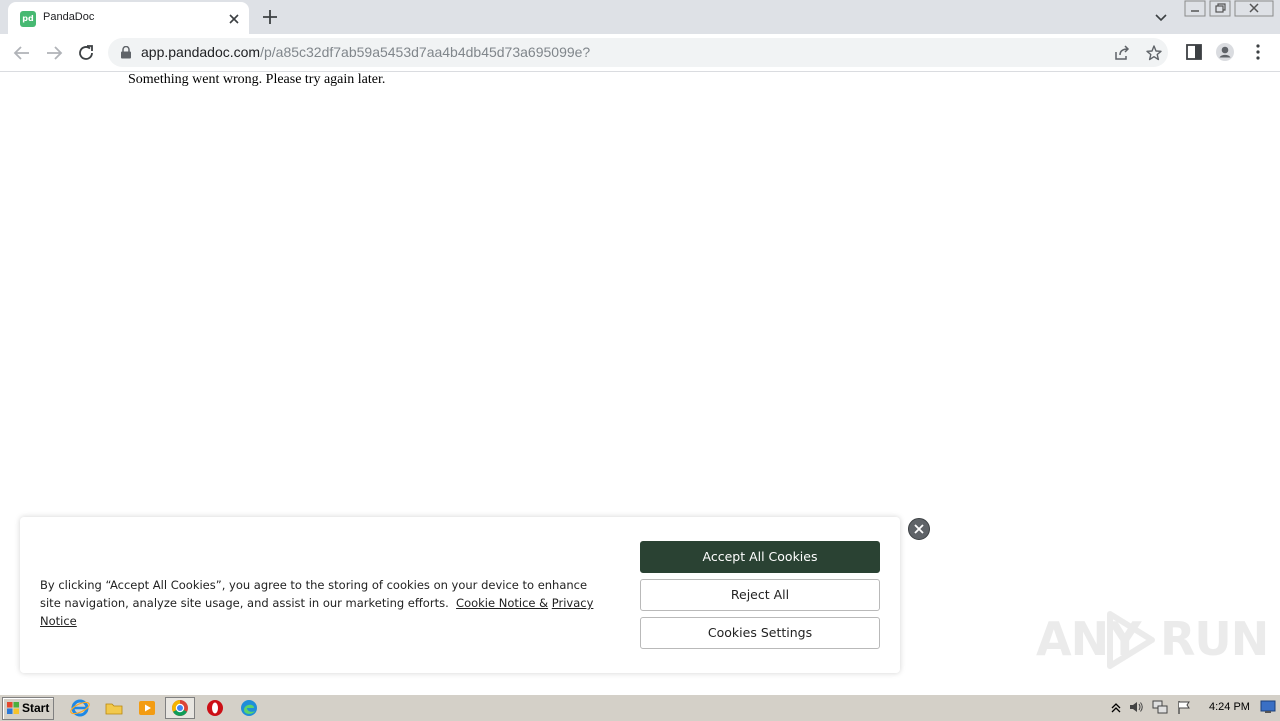  I want to click on taskbar: Start 4:24 PM, so click(640, 707).